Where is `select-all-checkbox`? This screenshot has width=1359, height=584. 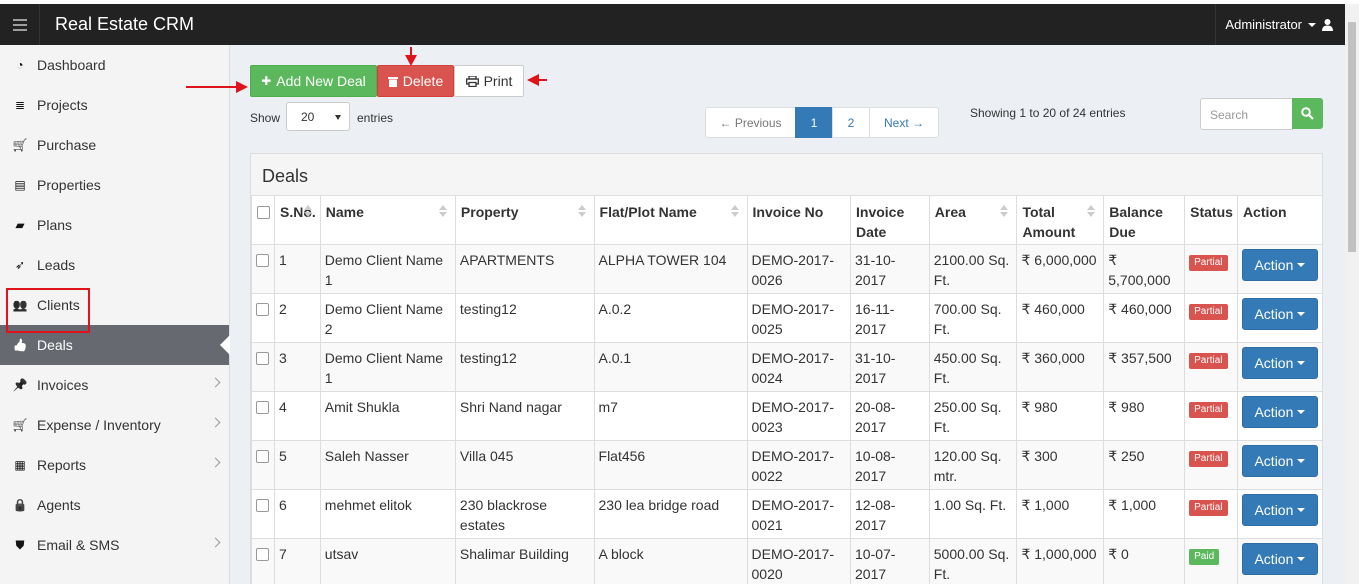
select-all-checkbox is located at coordinates (263, 212).